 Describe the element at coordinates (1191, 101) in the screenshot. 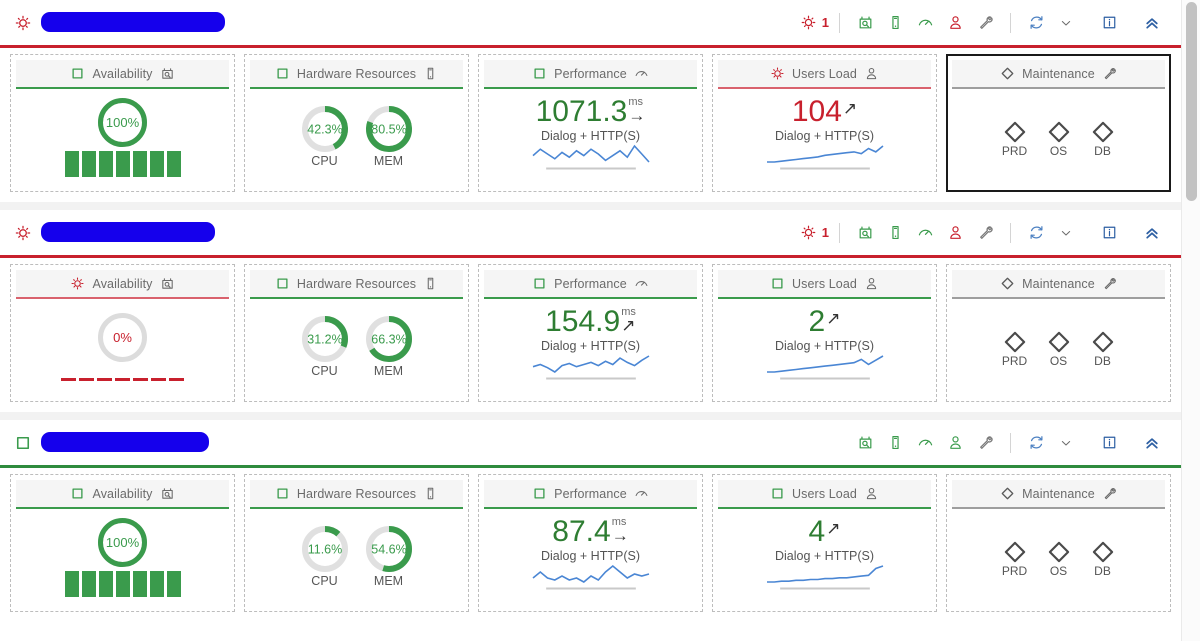

I see `scrollbar-thumb` at that location.